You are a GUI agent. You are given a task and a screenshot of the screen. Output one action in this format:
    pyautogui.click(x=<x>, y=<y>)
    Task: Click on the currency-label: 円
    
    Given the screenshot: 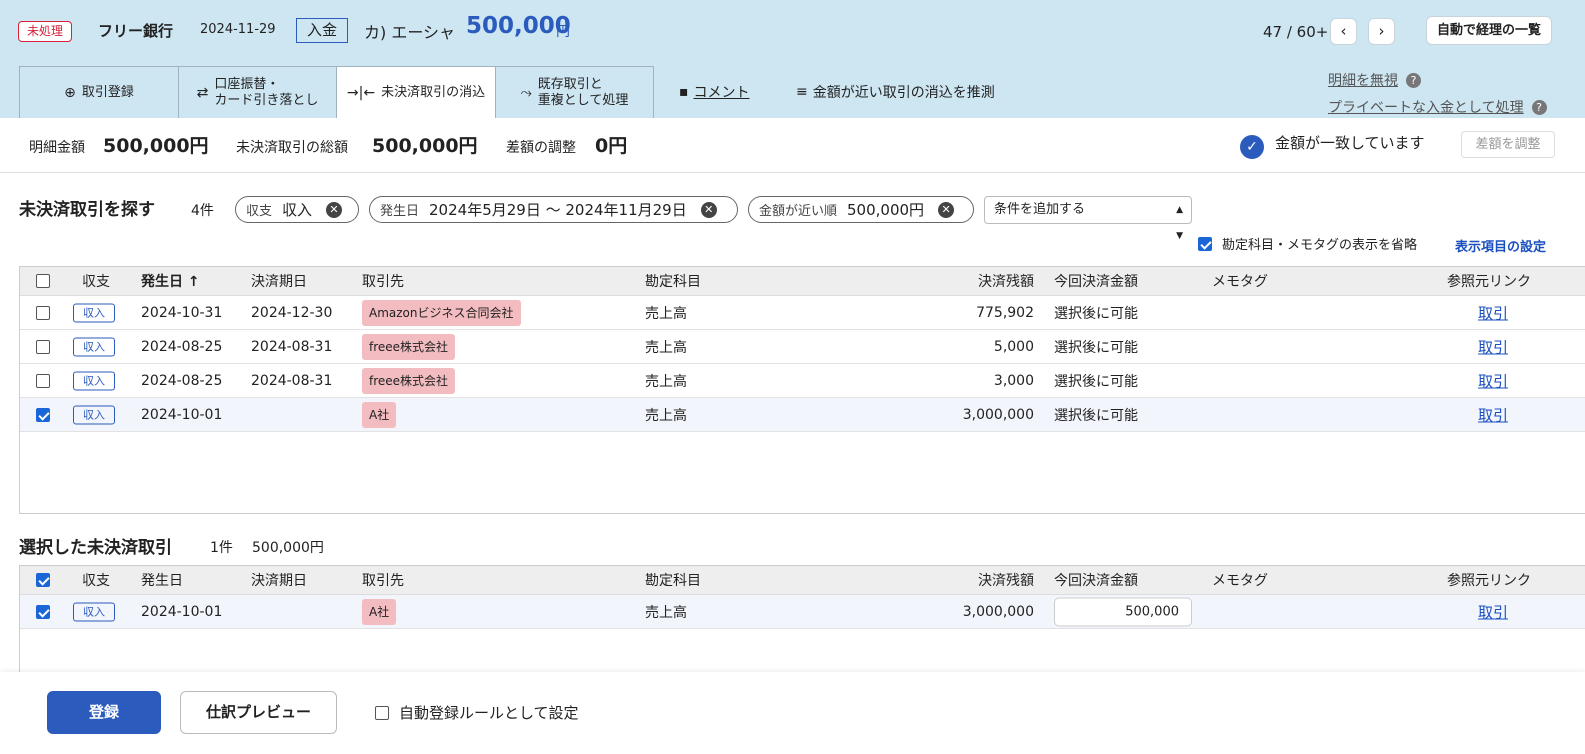 What is the action you would take?
    pyautogui.click(x=563, y=32)
    